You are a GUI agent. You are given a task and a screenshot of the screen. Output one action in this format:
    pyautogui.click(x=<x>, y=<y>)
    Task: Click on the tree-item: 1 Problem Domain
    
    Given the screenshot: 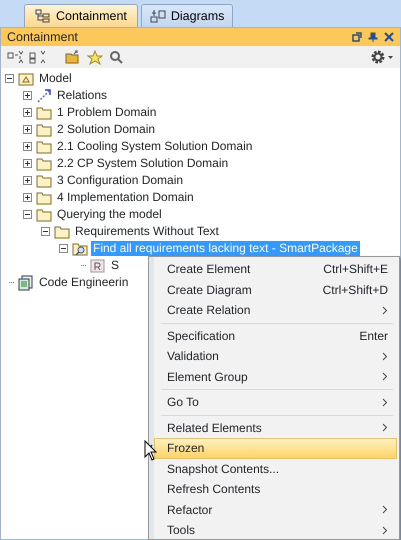 What is the action you would take?
    pyautogui.click(x=106, y=112)
    